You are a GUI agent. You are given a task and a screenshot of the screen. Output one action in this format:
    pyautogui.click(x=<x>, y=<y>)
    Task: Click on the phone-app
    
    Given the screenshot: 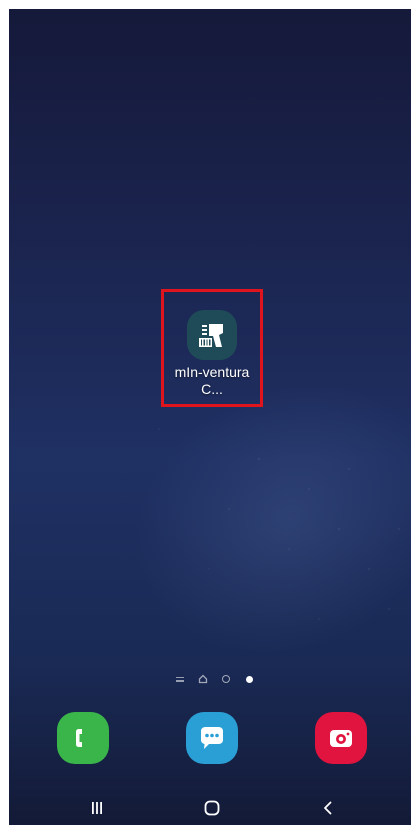 What is the action you would take?
    pyautogui.click(x=83, y=738)
    